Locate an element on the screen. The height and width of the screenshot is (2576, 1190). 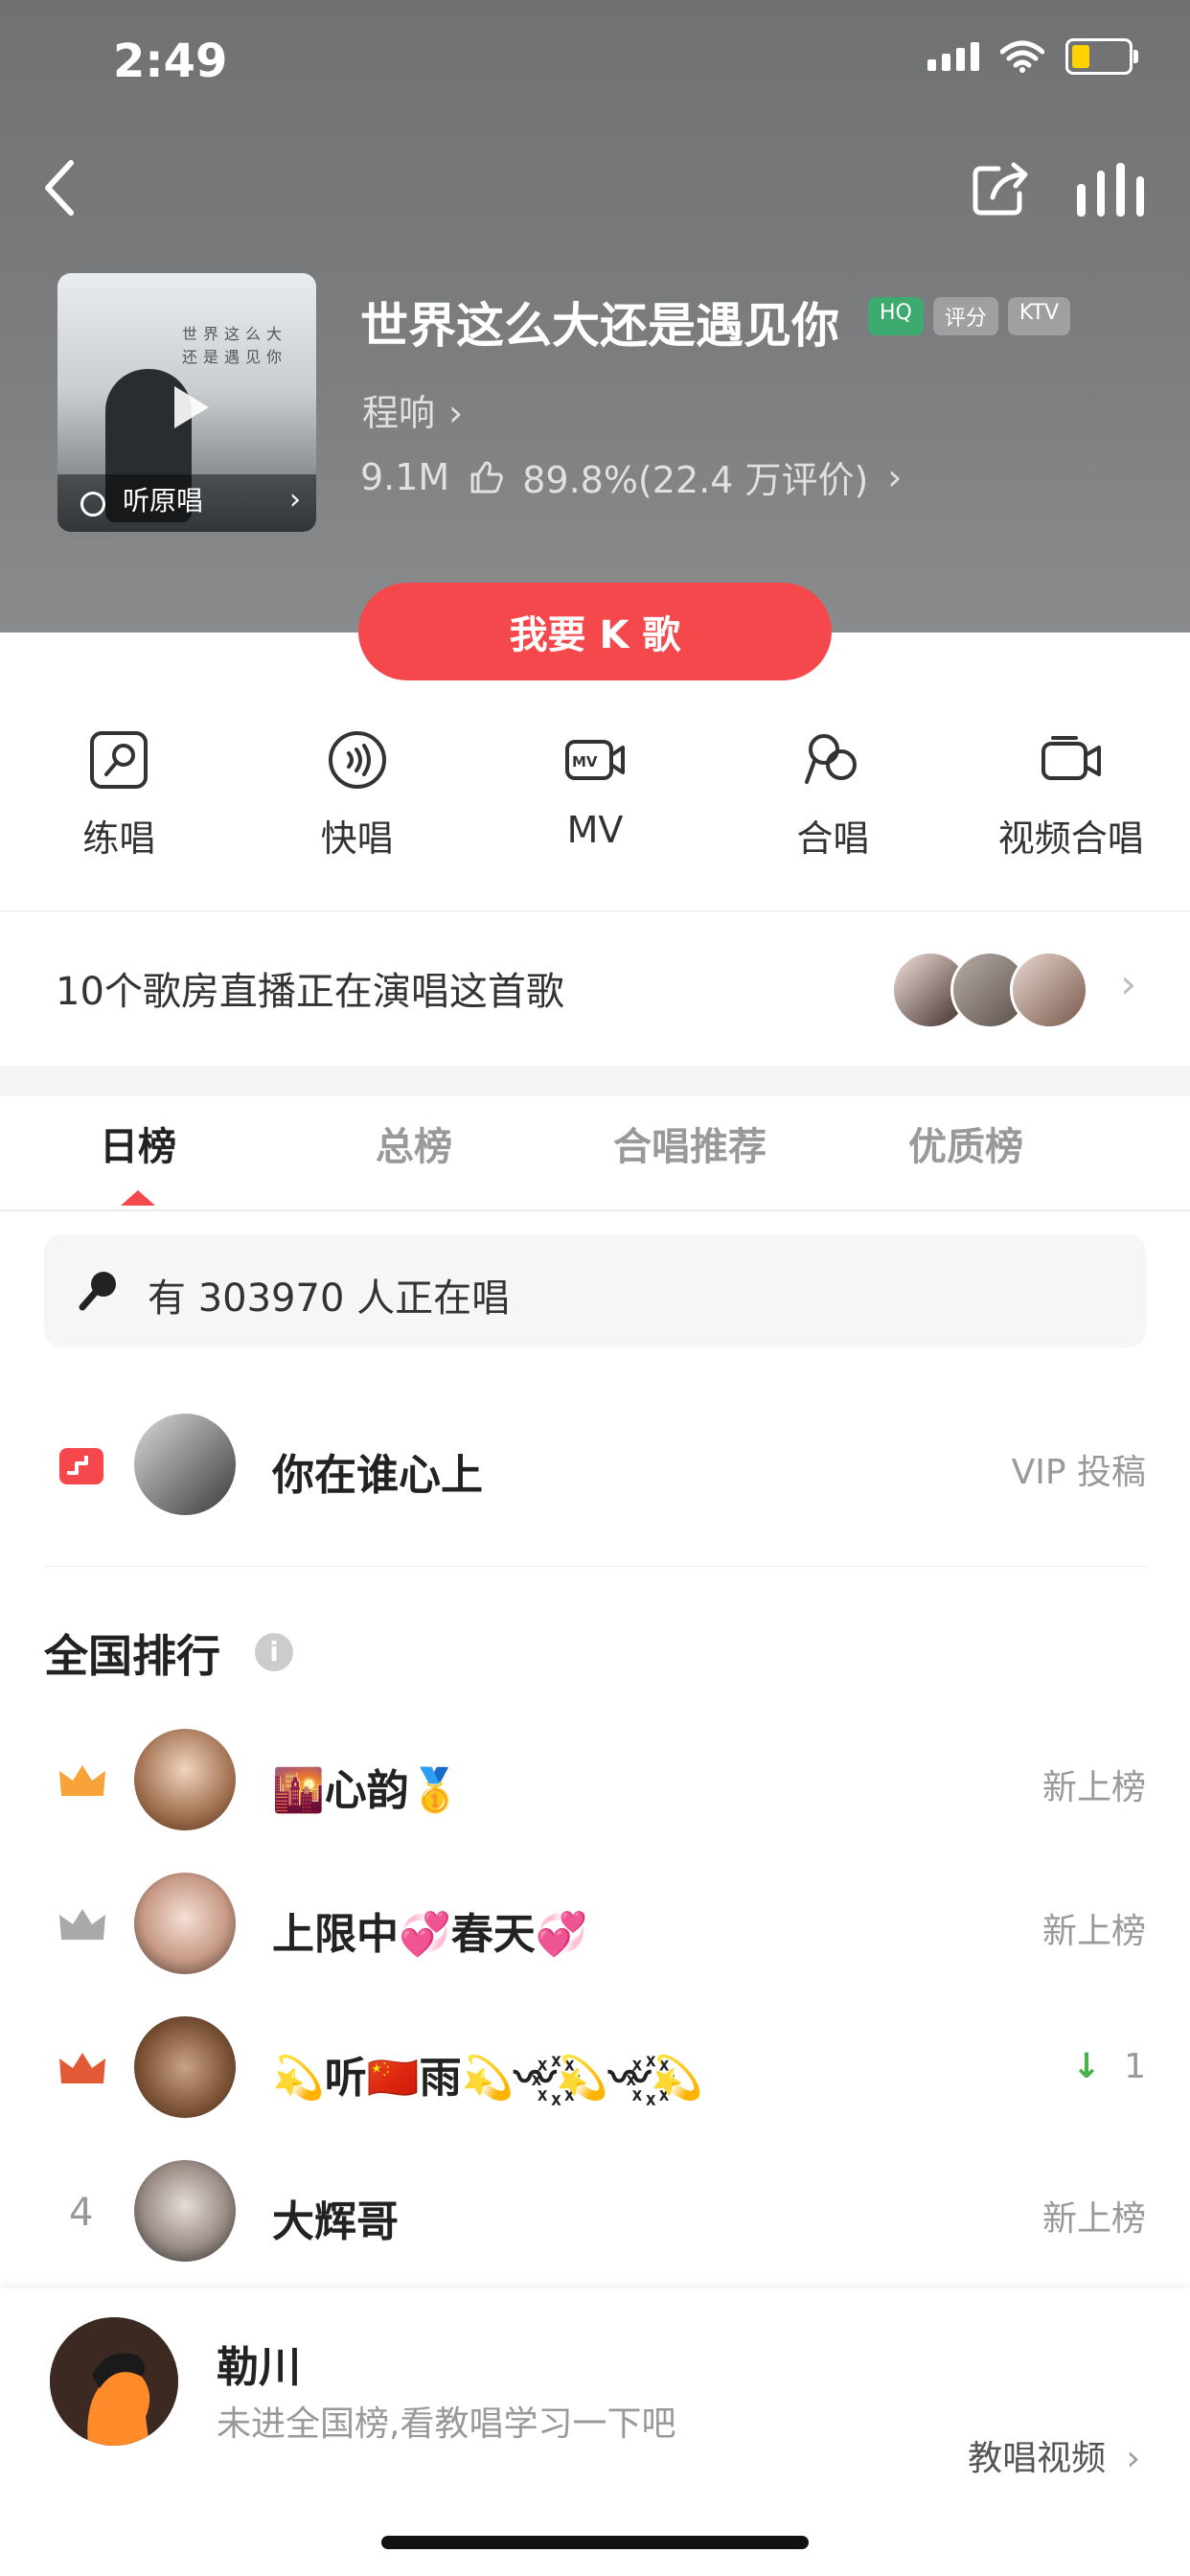
tab-duet-recommend: 合唱推荐 is located at coordinates (690, 1153).